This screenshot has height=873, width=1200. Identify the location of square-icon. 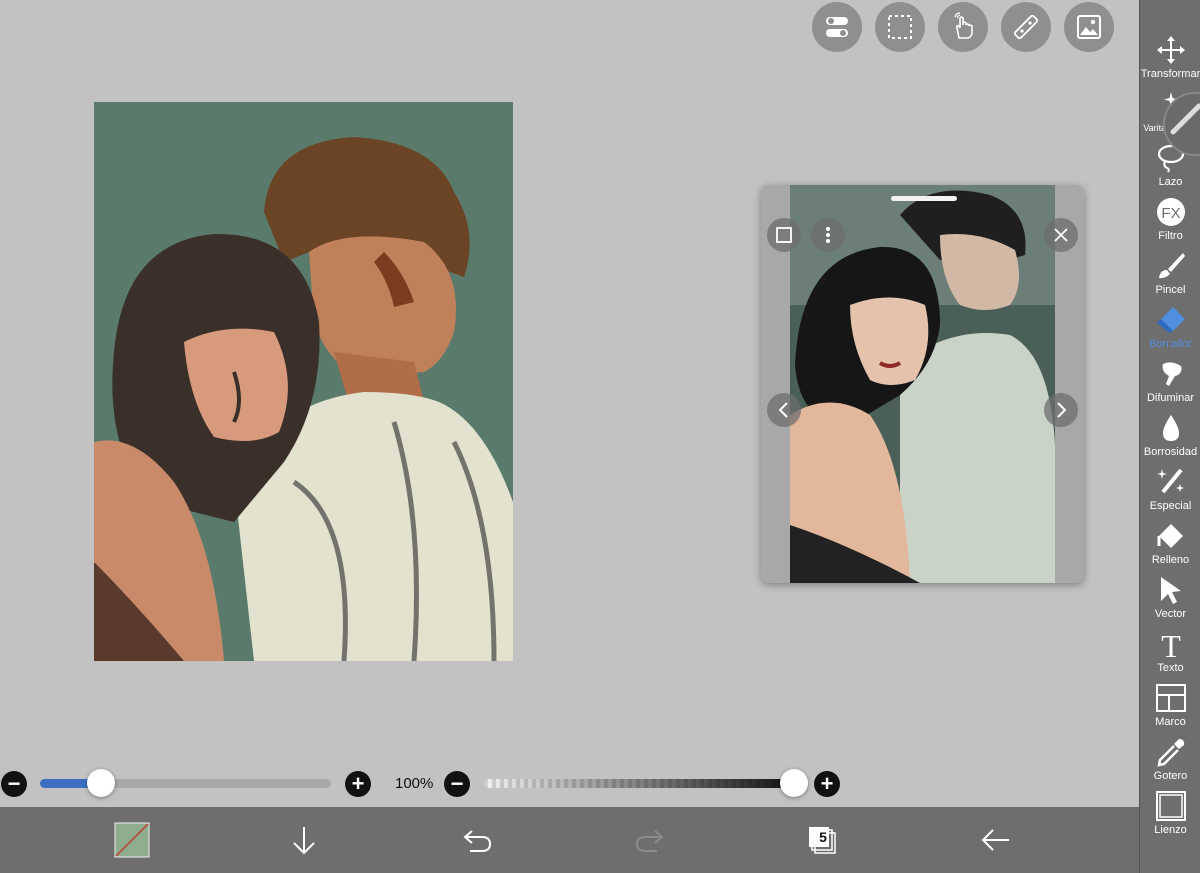
(784, 235).